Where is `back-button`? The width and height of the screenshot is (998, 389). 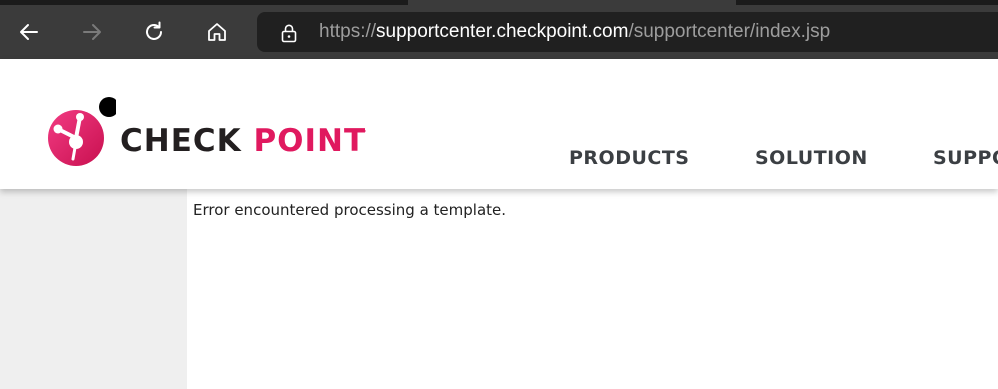
back-button is located at coordinates (29, 32).